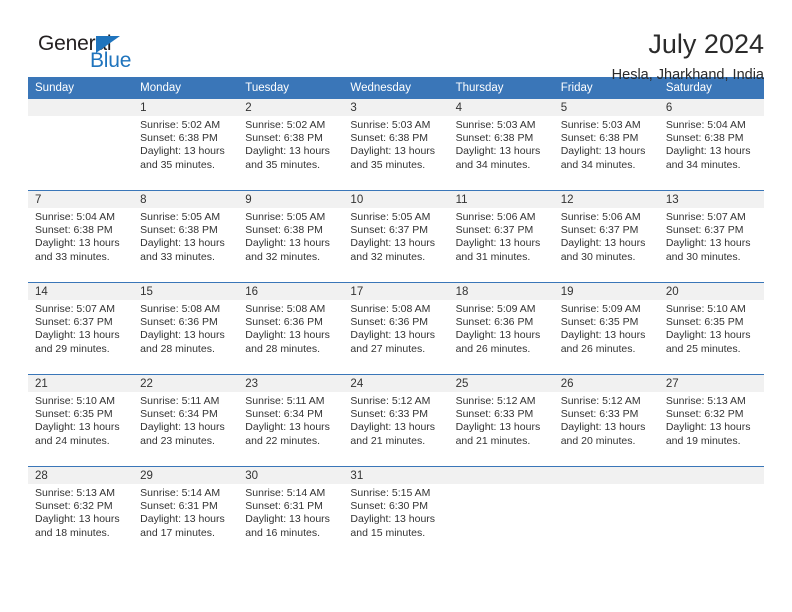  Describe the element at coordinates (704, 414) in the screenshot. I see `sunset-text: Sunset: 6:32 PM` at that location.